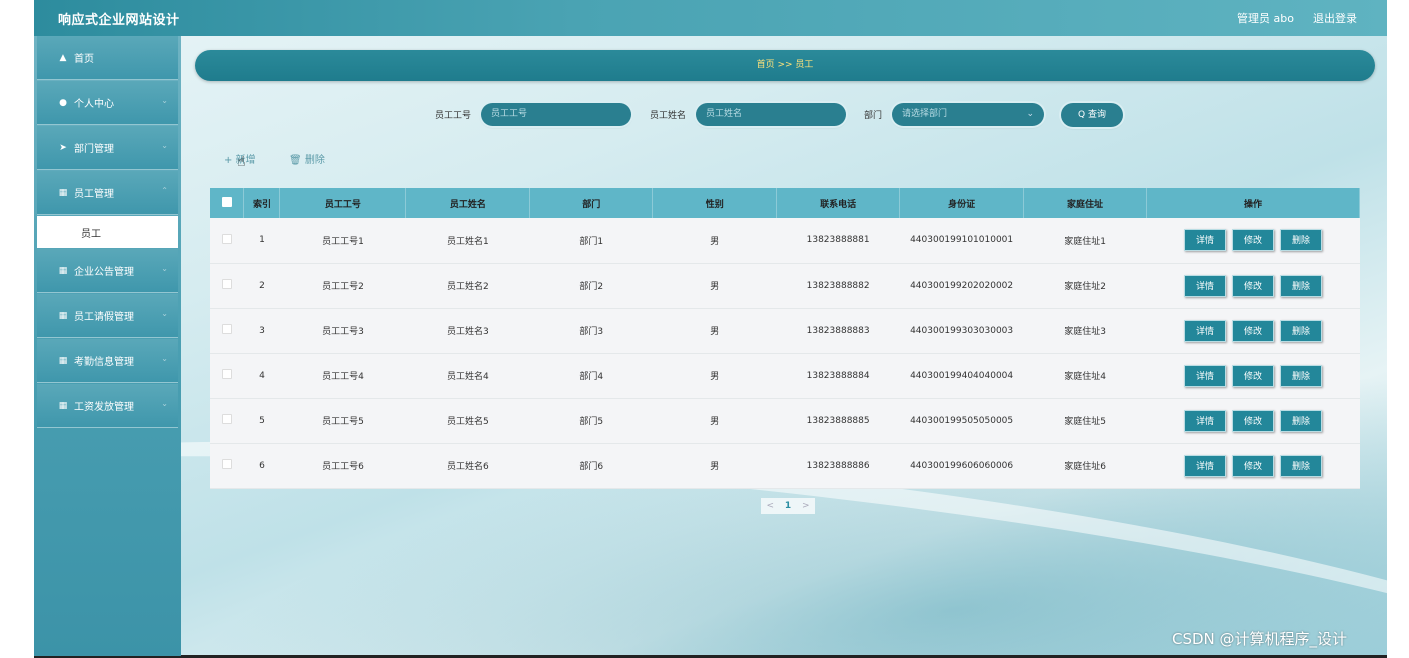  What do you see at coordinates (63, 57) in the screenshot?
I see `home-icon: ▲` at bounding box center [63, 57].